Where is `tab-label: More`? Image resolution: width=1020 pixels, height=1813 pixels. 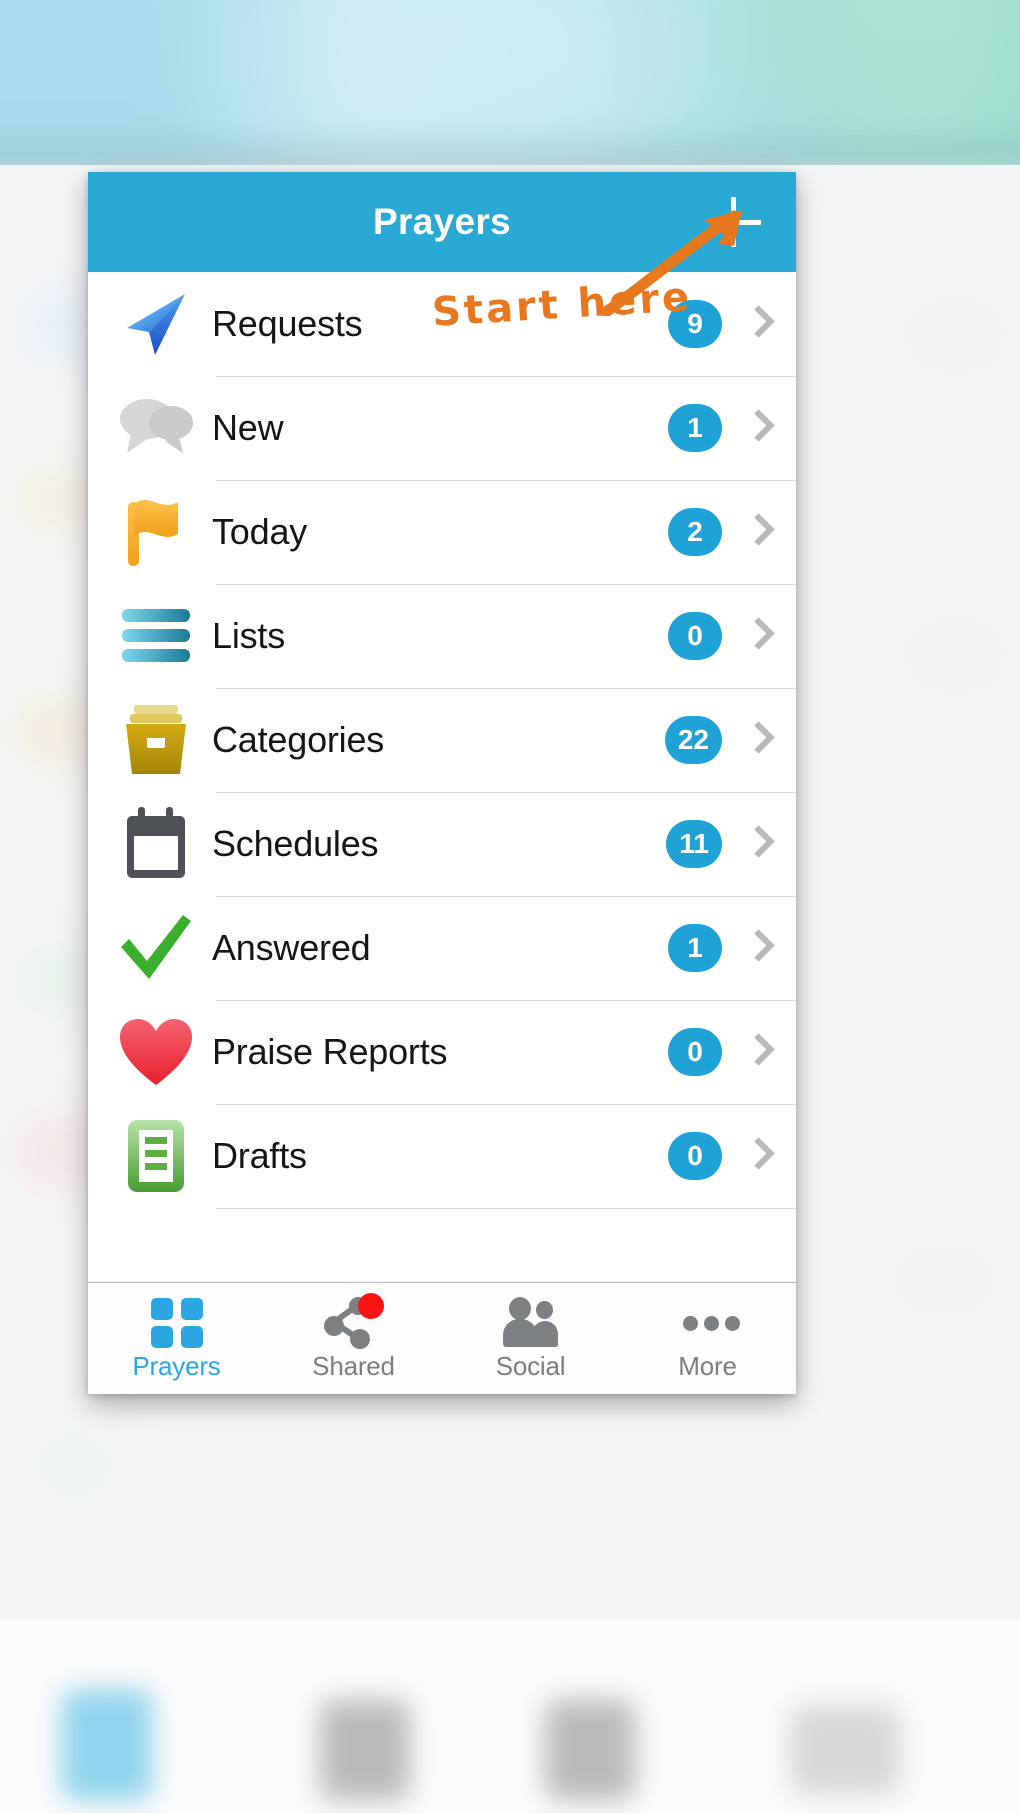 tab-label: More is located at coordinates (707, 1366).